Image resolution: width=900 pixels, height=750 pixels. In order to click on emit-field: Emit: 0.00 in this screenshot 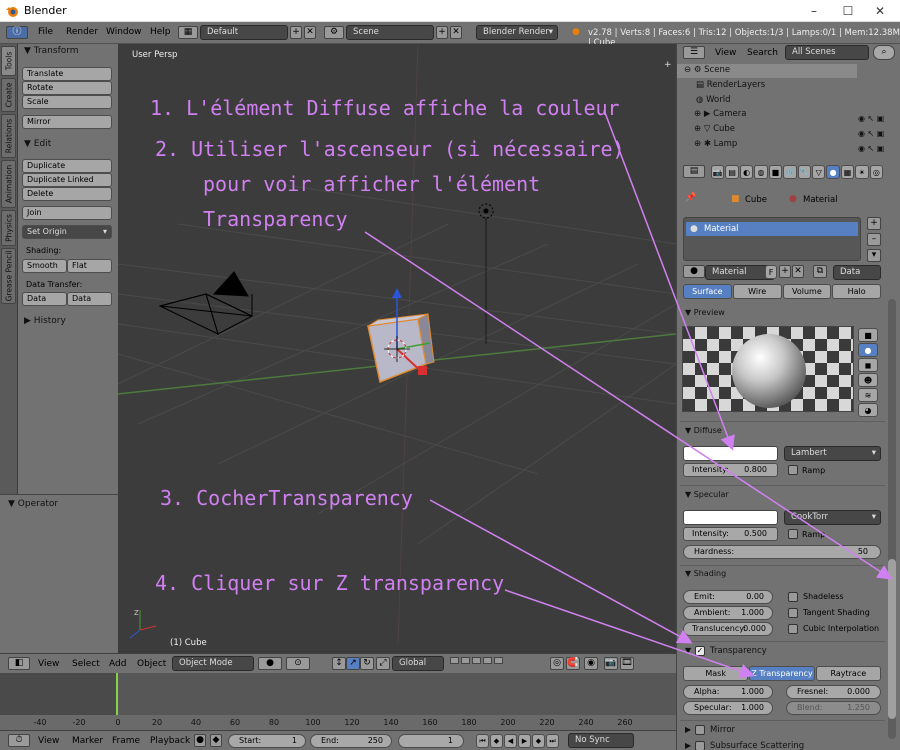, I will do `click(728, 597)`.